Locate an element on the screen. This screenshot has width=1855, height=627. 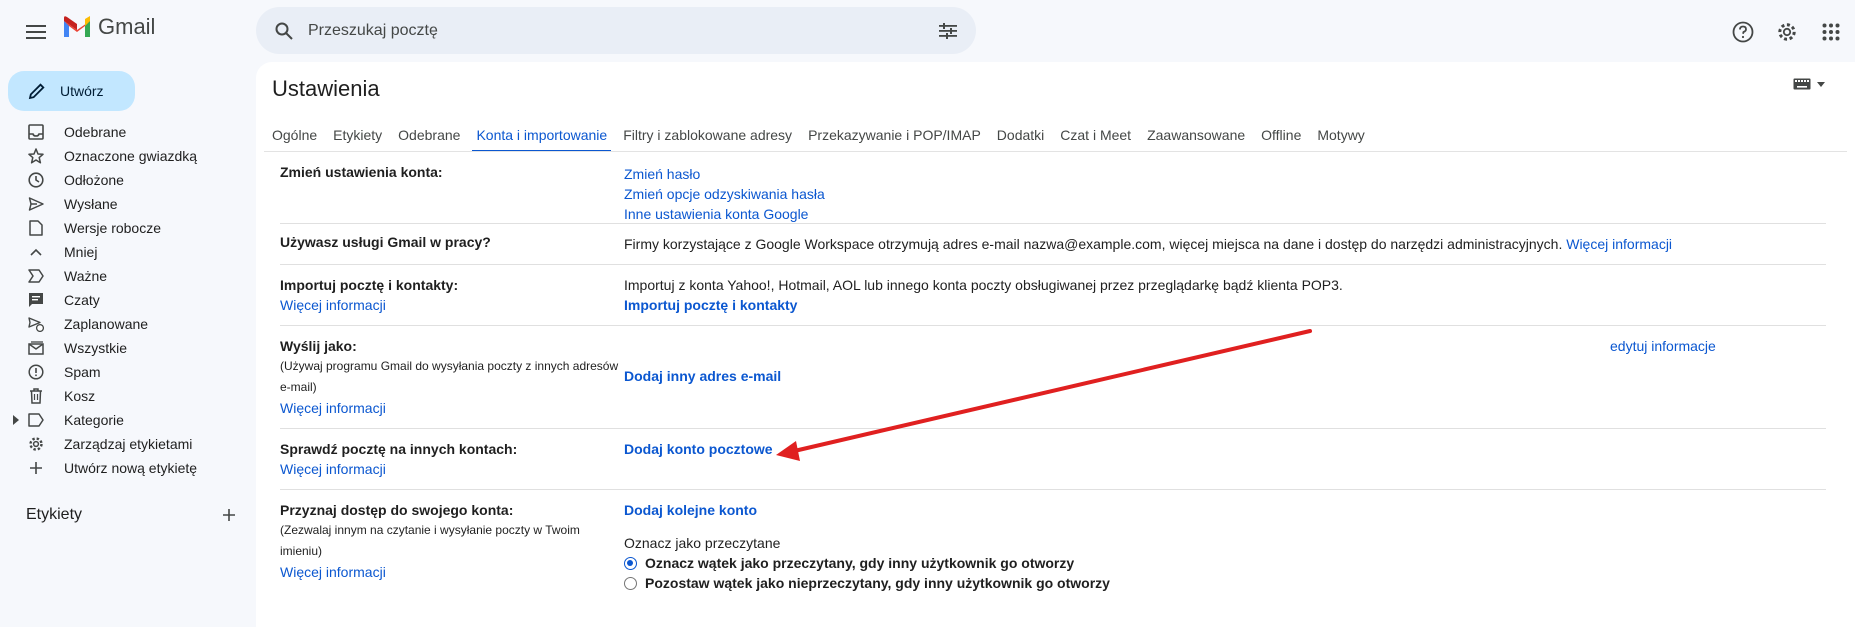
sidebar-item-all-mail: Wszystkie is located at coordinates (125, 348).